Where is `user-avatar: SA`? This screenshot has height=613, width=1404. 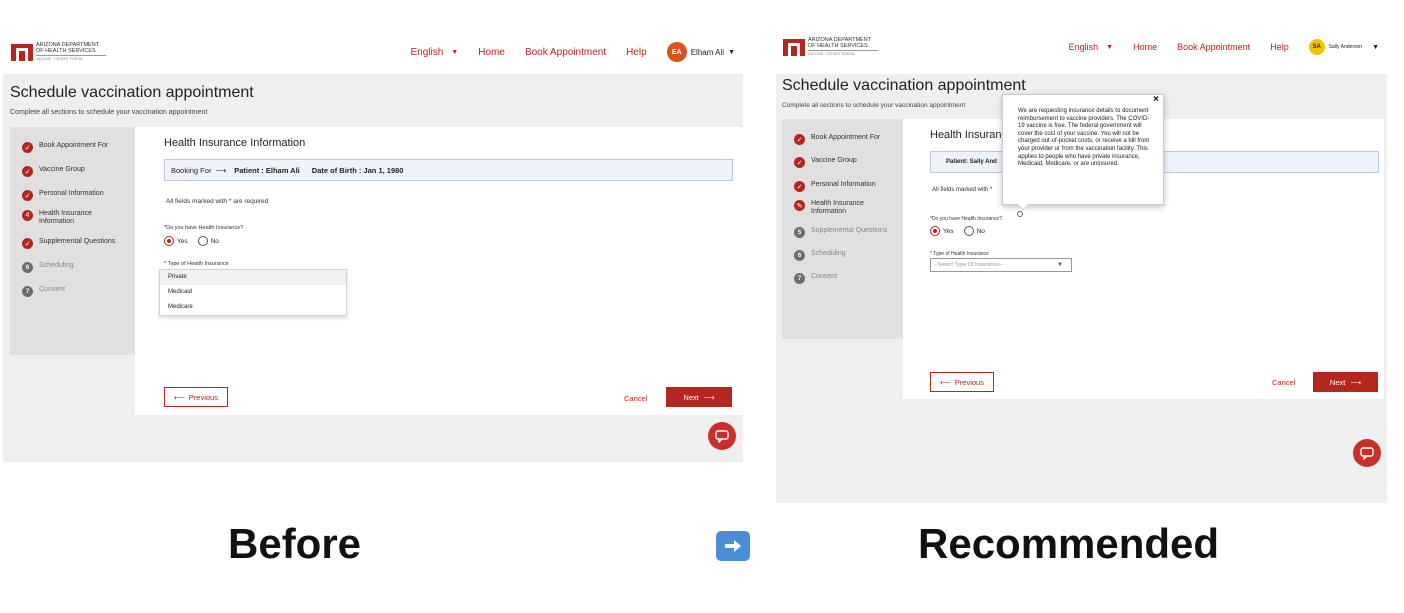
user-avatar: SA is located at coordinates (1316, 47).